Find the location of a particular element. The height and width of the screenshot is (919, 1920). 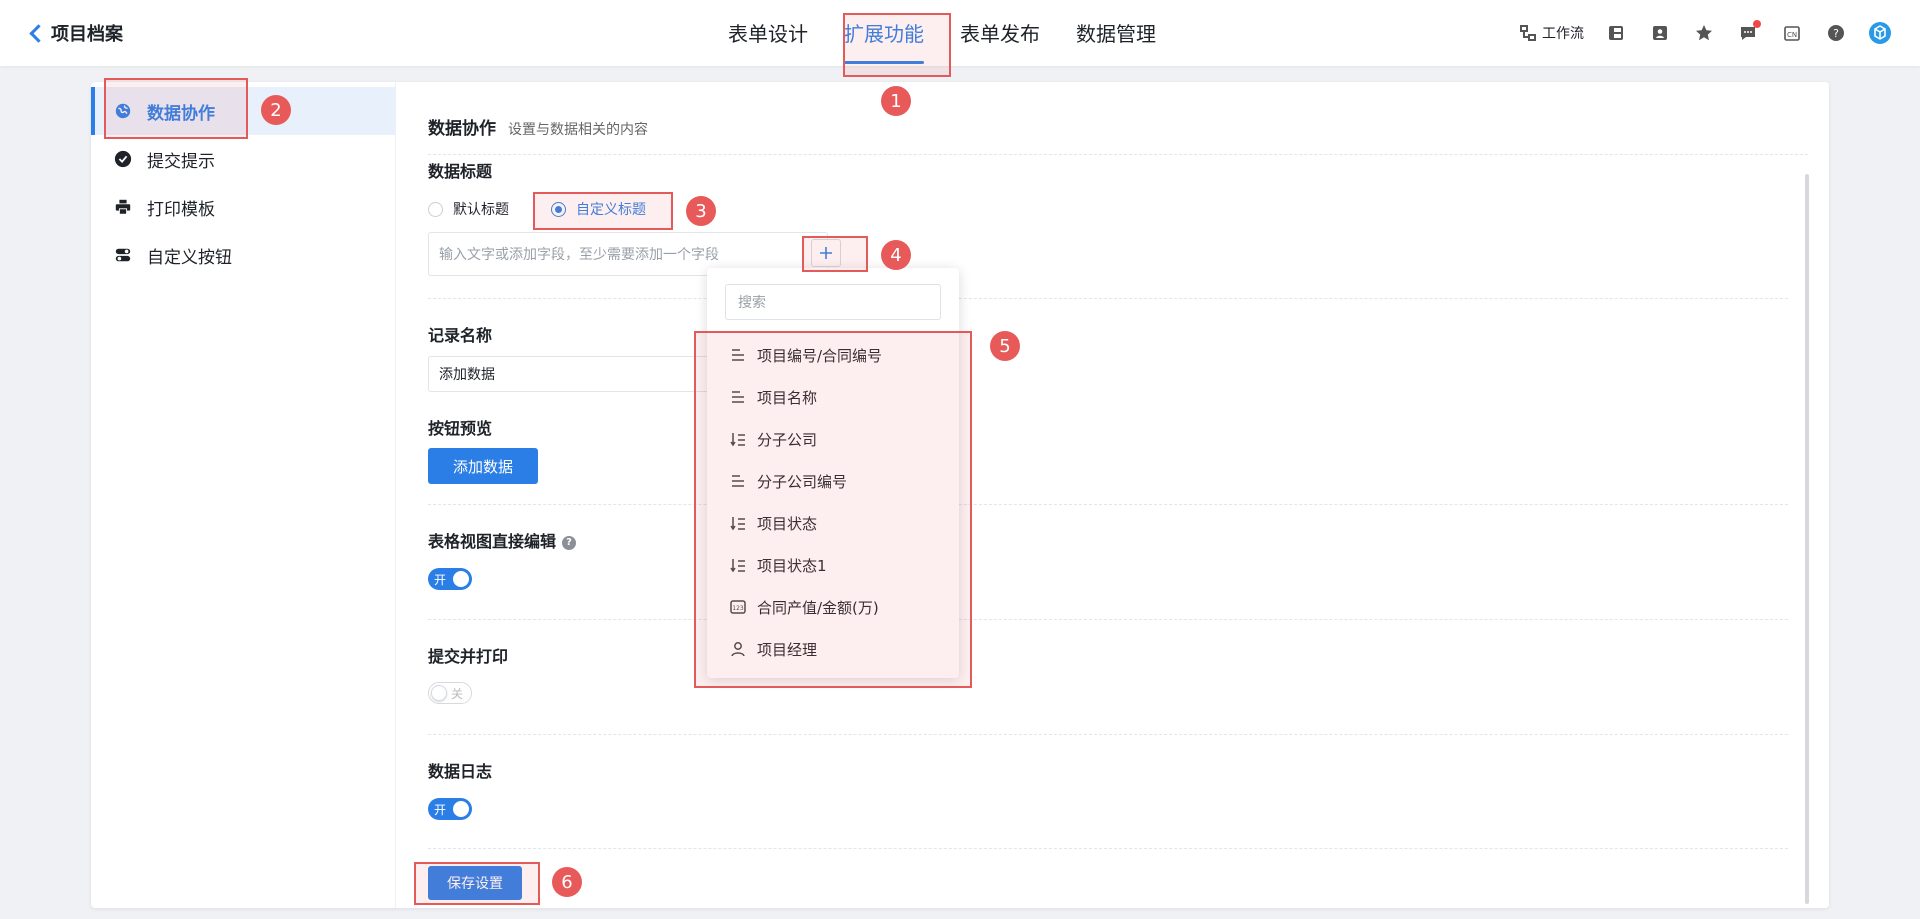

header-toolbar: 工作流 CN ? is located at coordinates (1705, 33).